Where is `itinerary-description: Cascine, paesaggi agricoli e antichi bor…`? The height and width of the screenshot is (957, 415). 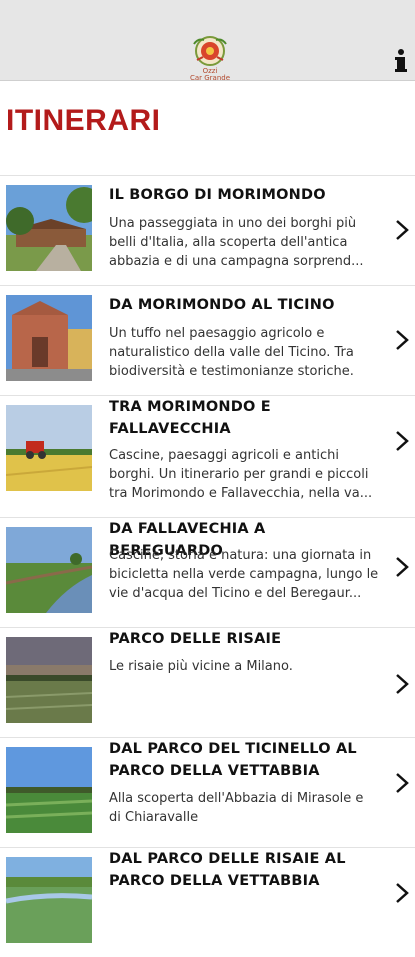
itinerary-description: Cascine, paesaggi agricoli e antichi bor… is located at coordinates (241, 474).